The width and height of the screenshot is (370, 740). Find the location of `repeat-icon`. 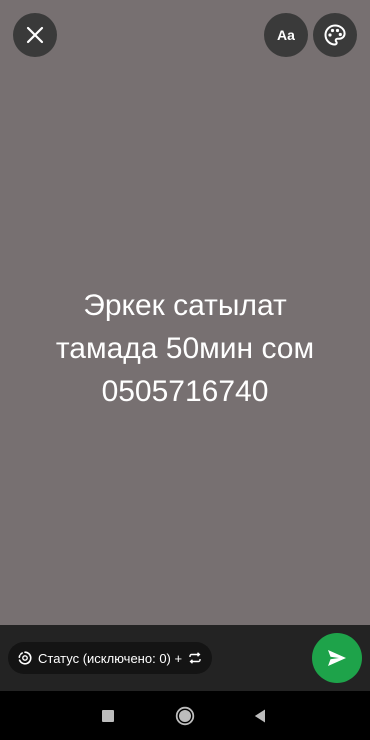

repeat-icon is located at coordinates (195, 658).